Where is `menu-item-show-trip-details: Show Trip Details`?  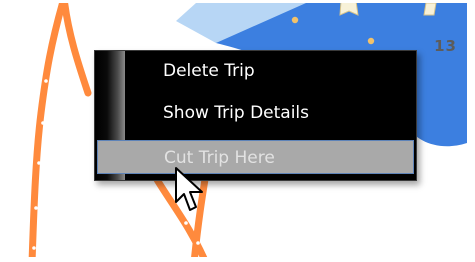 menu-item-show-trip-details: Show Trip Details is located at coordinates (255, 113).